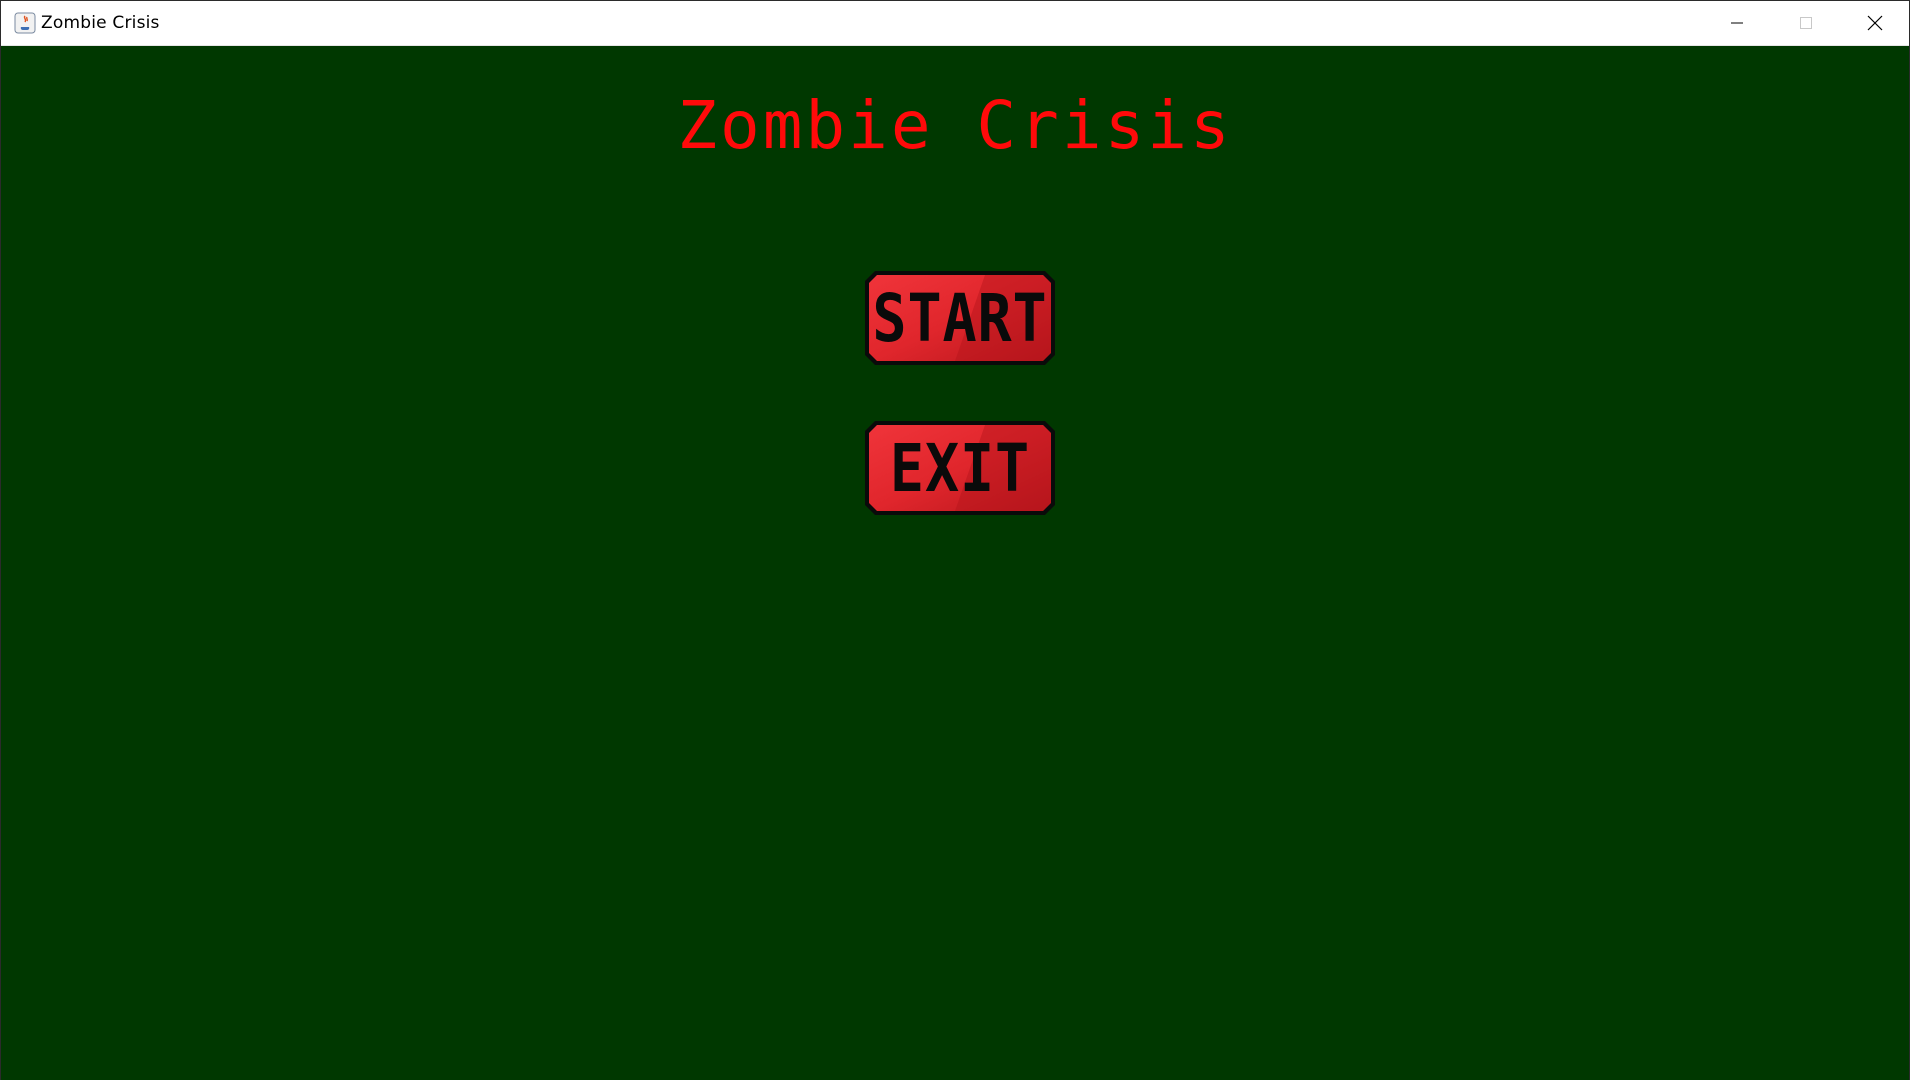 The height and width of the screenshot is (1080, 1910). I want to click on exit-button: EXIT, so click(960, 468).